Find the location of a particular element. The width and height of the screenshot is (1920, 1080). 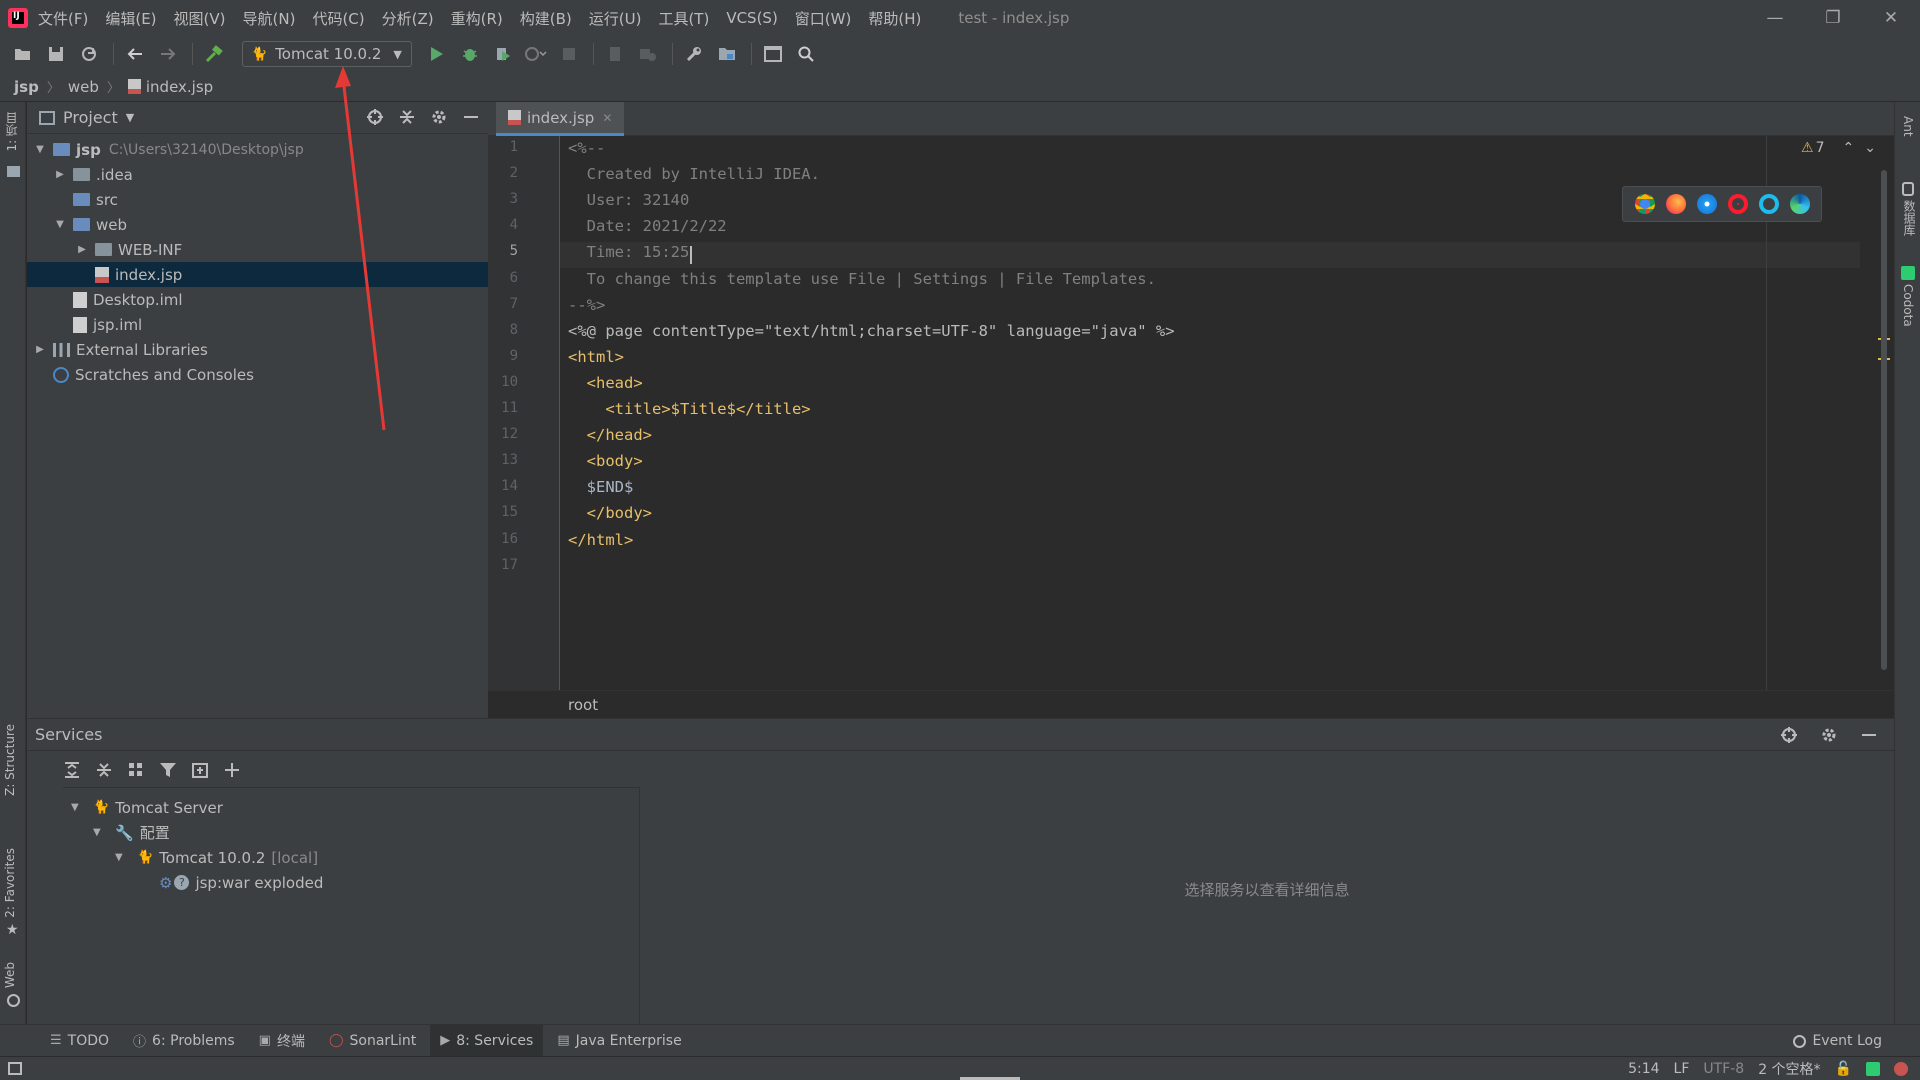

line-separator: LF is located at coordinates (1682, 1069).